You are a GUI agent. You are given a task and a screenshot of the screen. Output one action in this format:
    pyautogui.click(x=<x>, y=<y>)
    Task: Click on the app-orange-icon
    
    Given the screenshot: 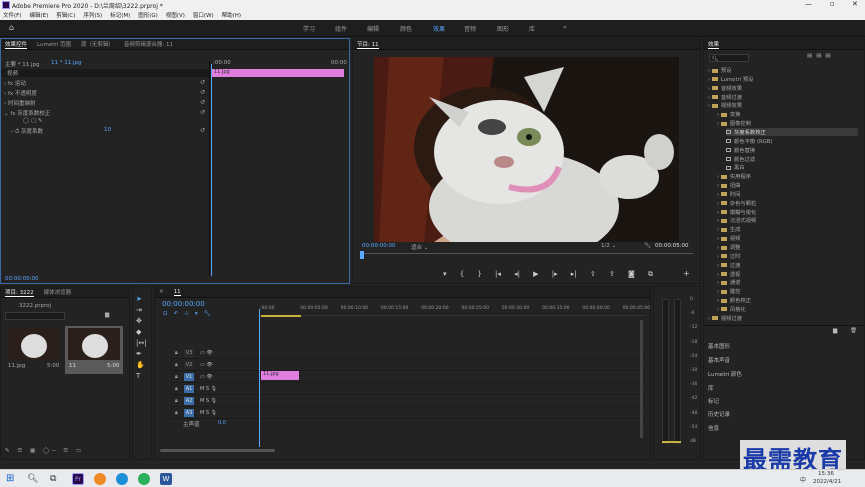 What is the action you would take?
    pyautogui.click(x=100, y=479)
    